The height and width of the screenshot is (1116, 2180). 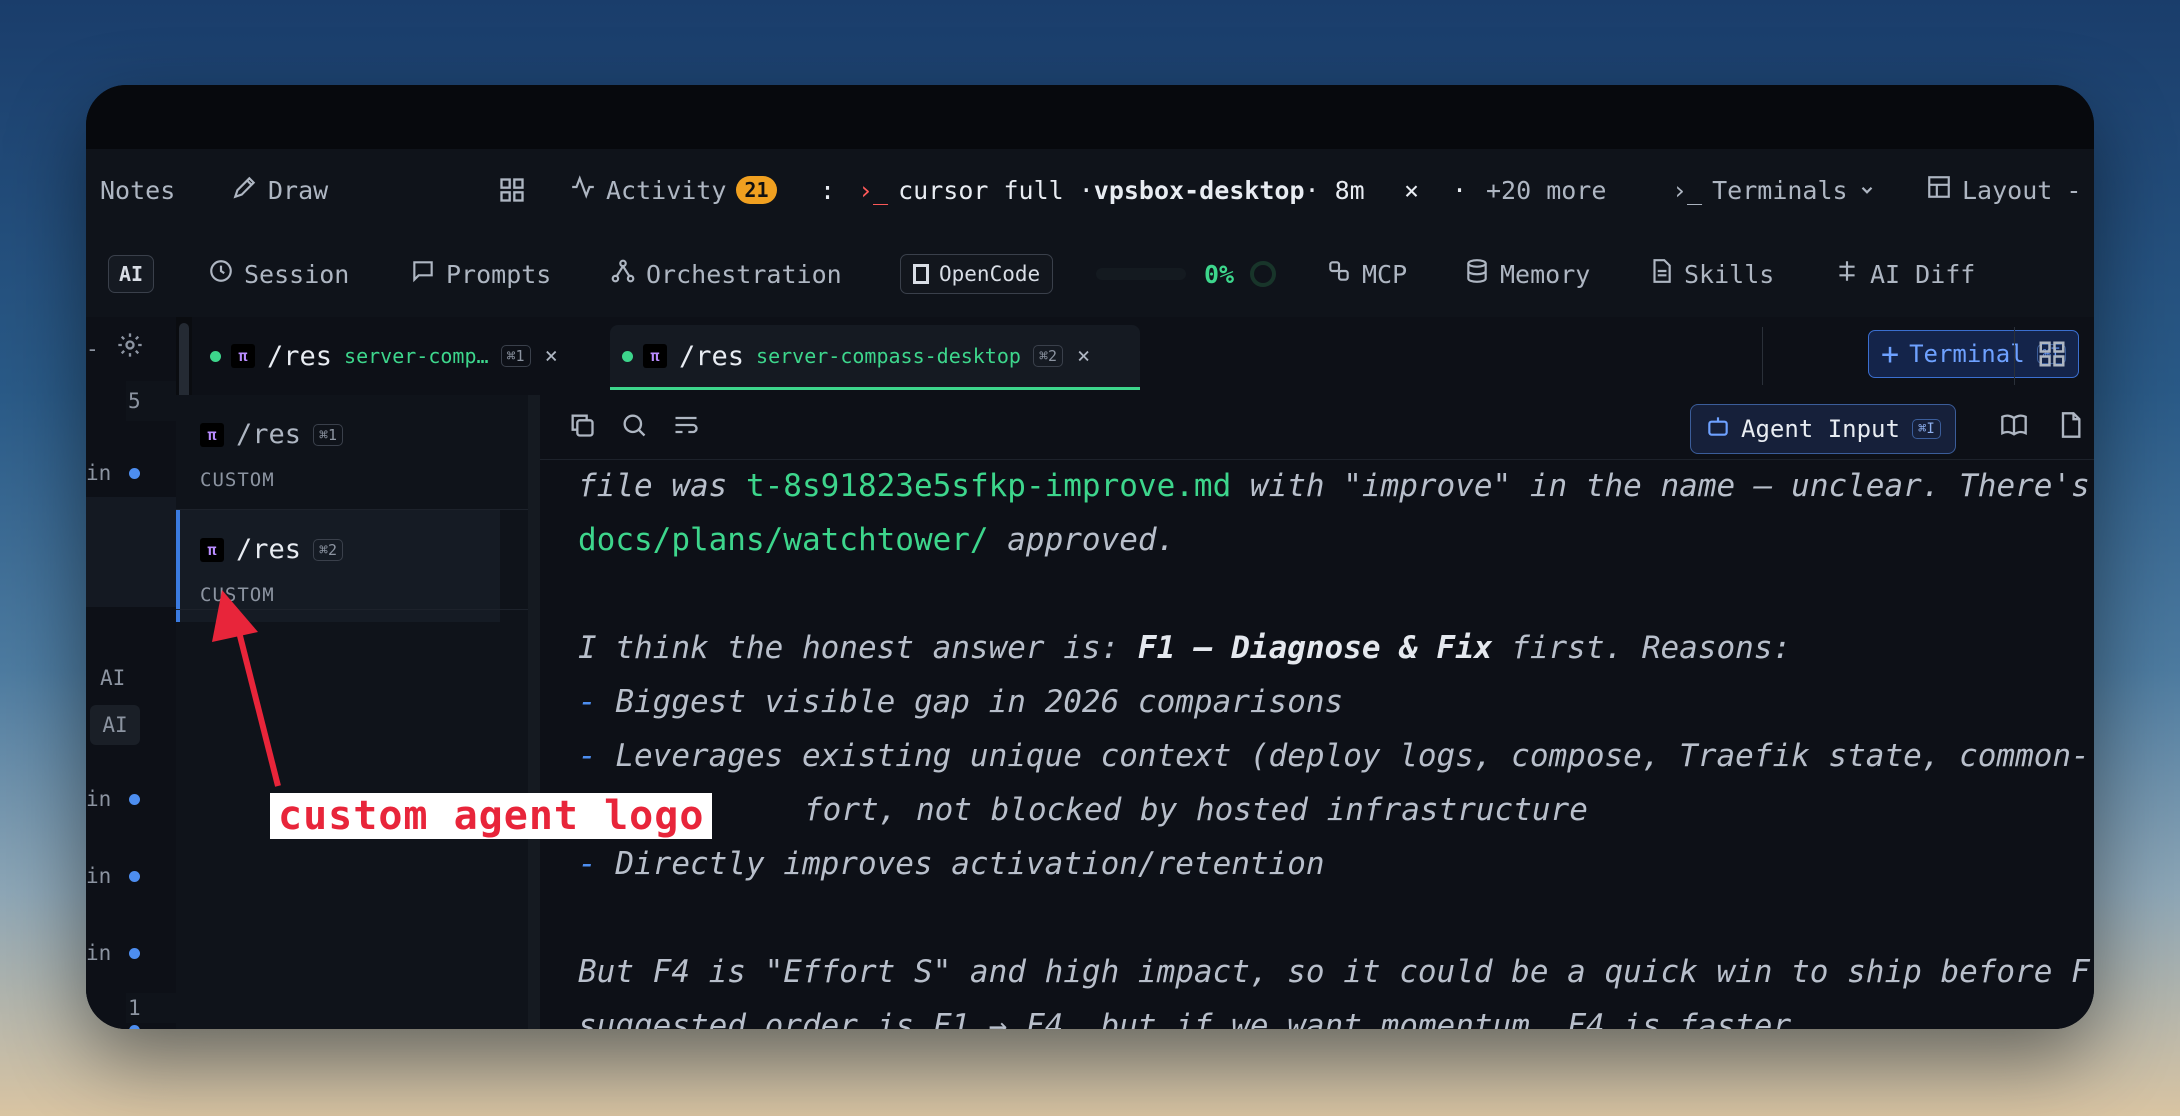 What do you see at coordinates (246, 688) in the screenshot?
I see `annotation-arrow` at bounding box center [246, 688].